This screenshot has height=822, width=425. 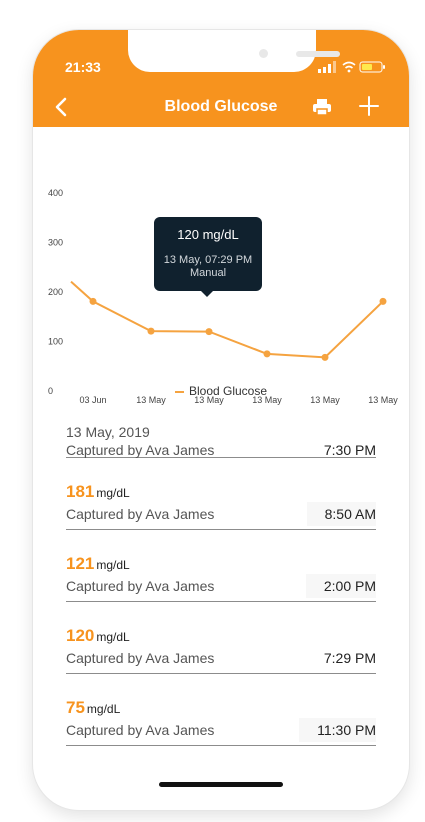 I want to click on reading-value-wrap: 121 mg/dL, so click(x=98, y=564).